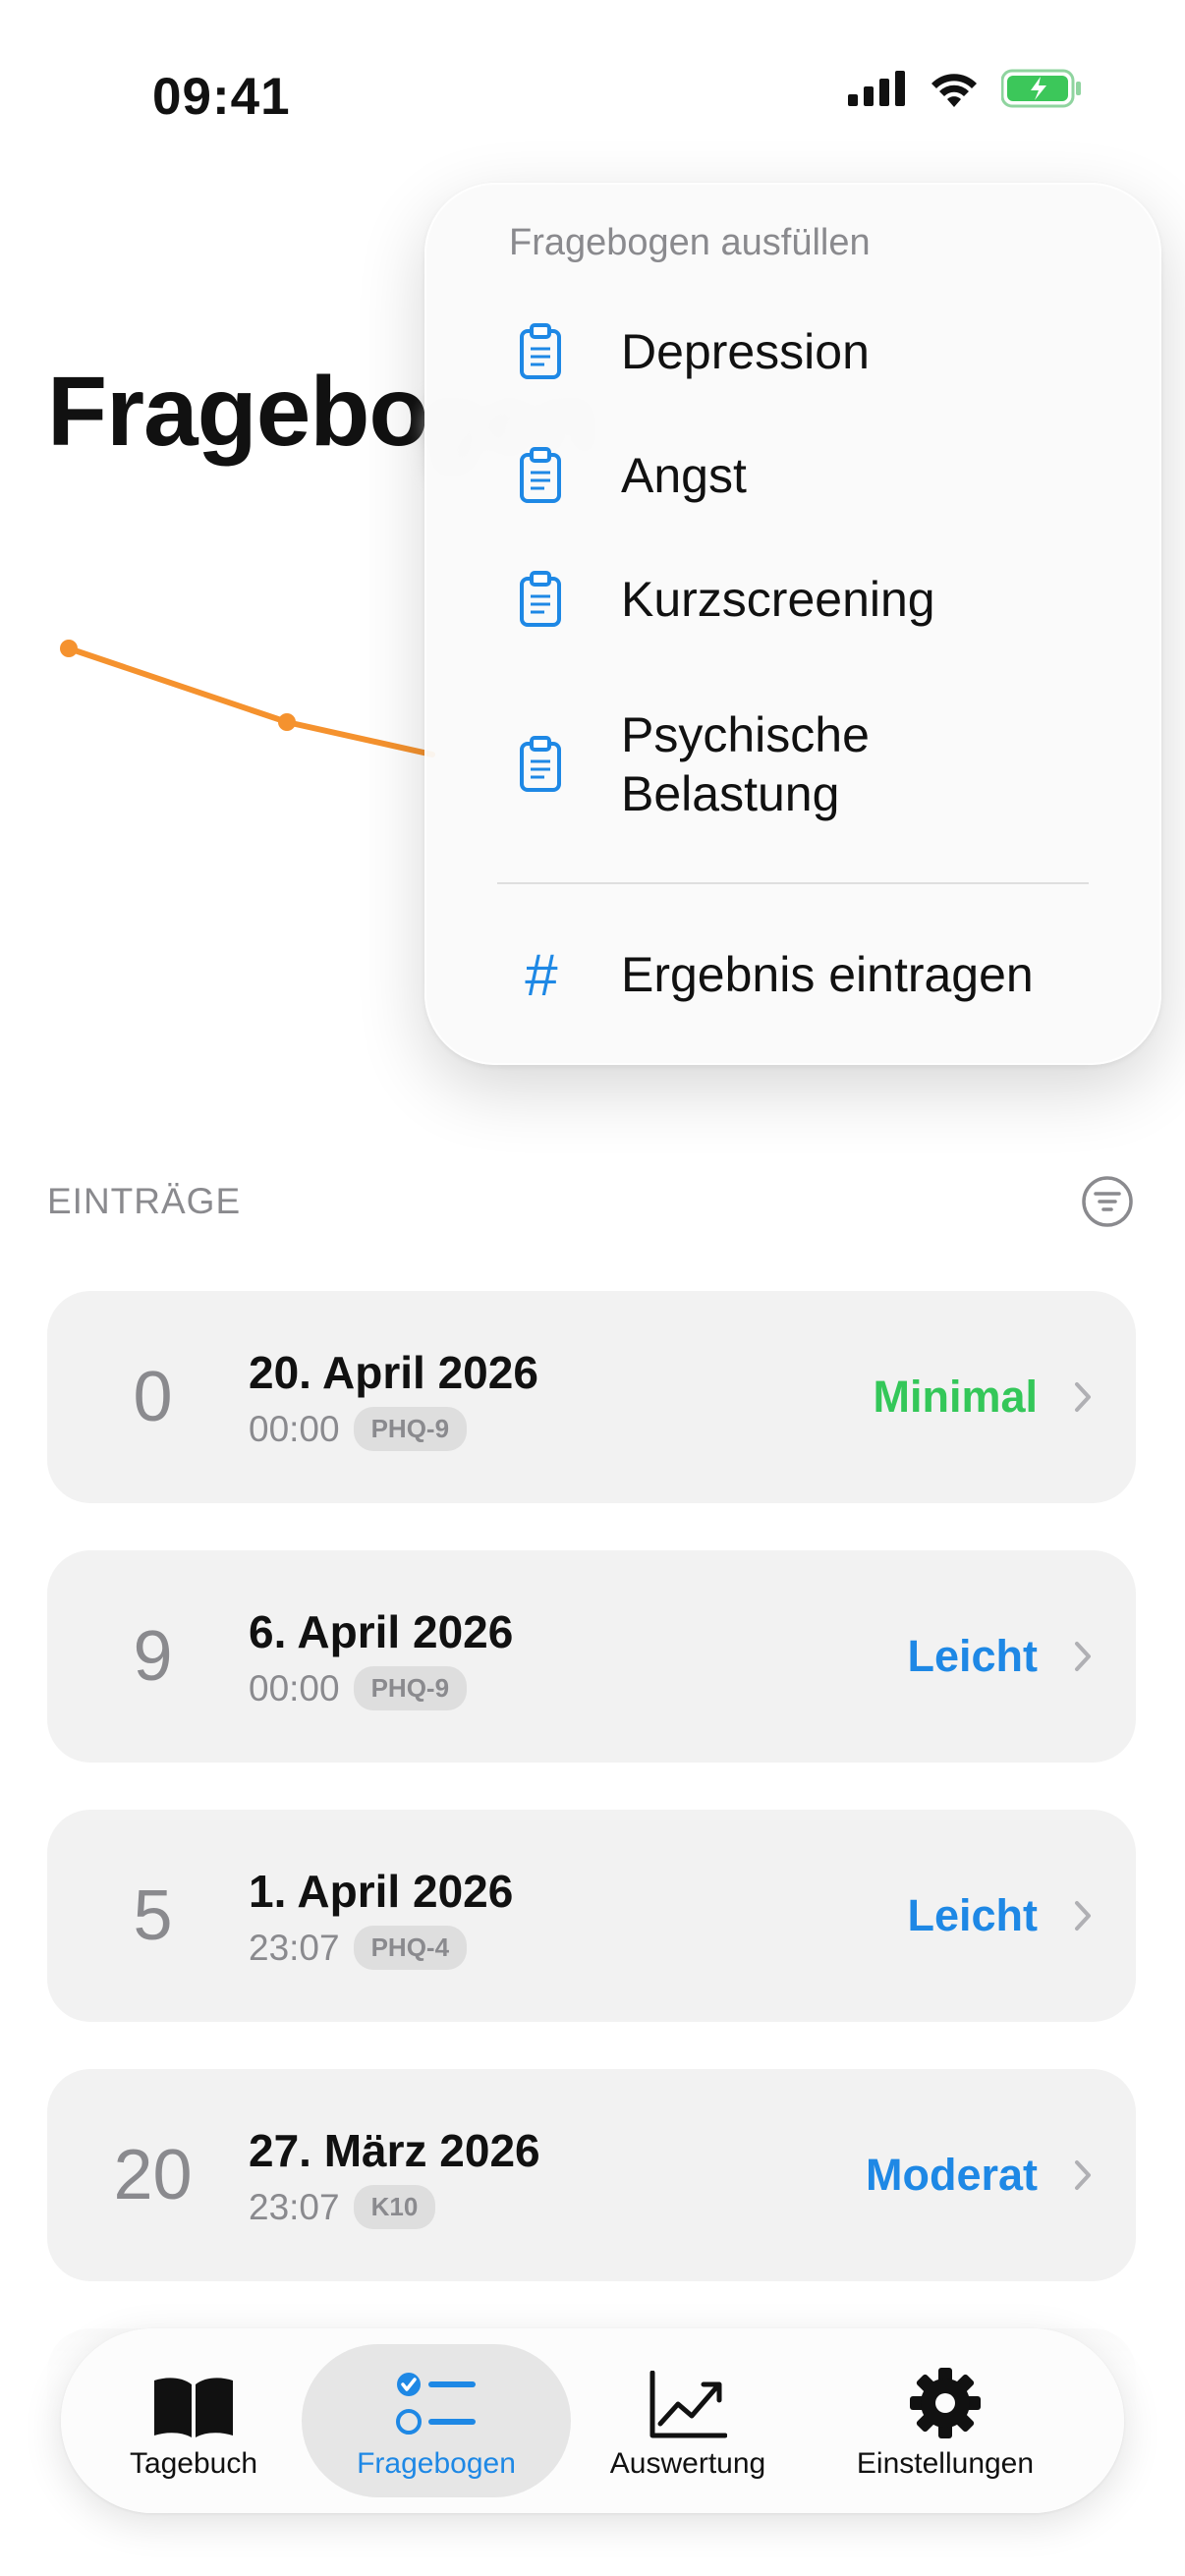  Describe the element at coordinates (688, 2400) in the screenshot. I see `chart-line-icon` at that location.